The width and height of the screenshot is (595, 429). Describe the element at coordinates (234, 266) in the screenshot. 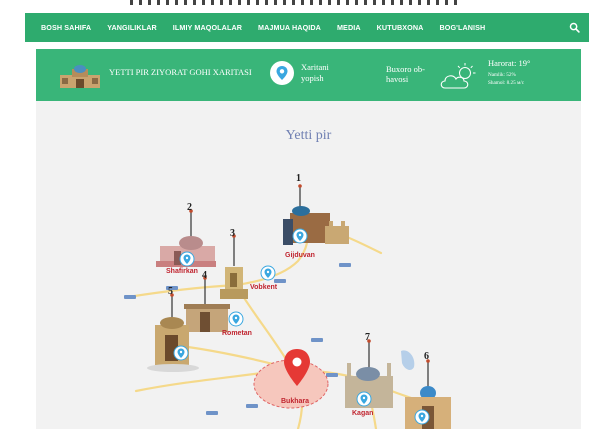

I see `site-3-minaret` at that location.